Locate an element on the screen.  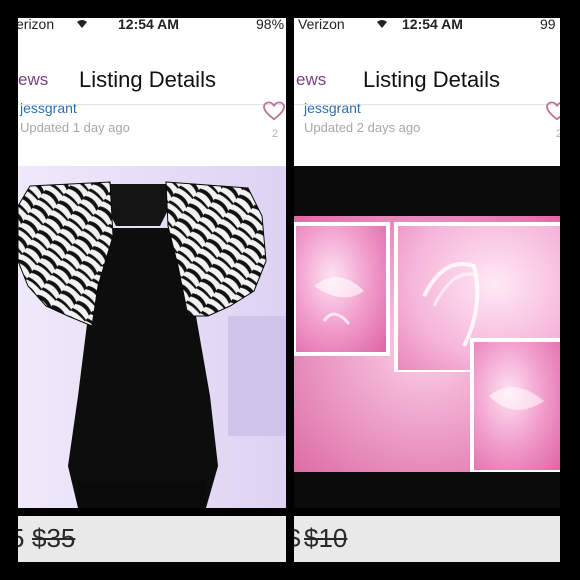
status-bar: erizon 12:54 AM 98% is located at coordinates (152, 29).